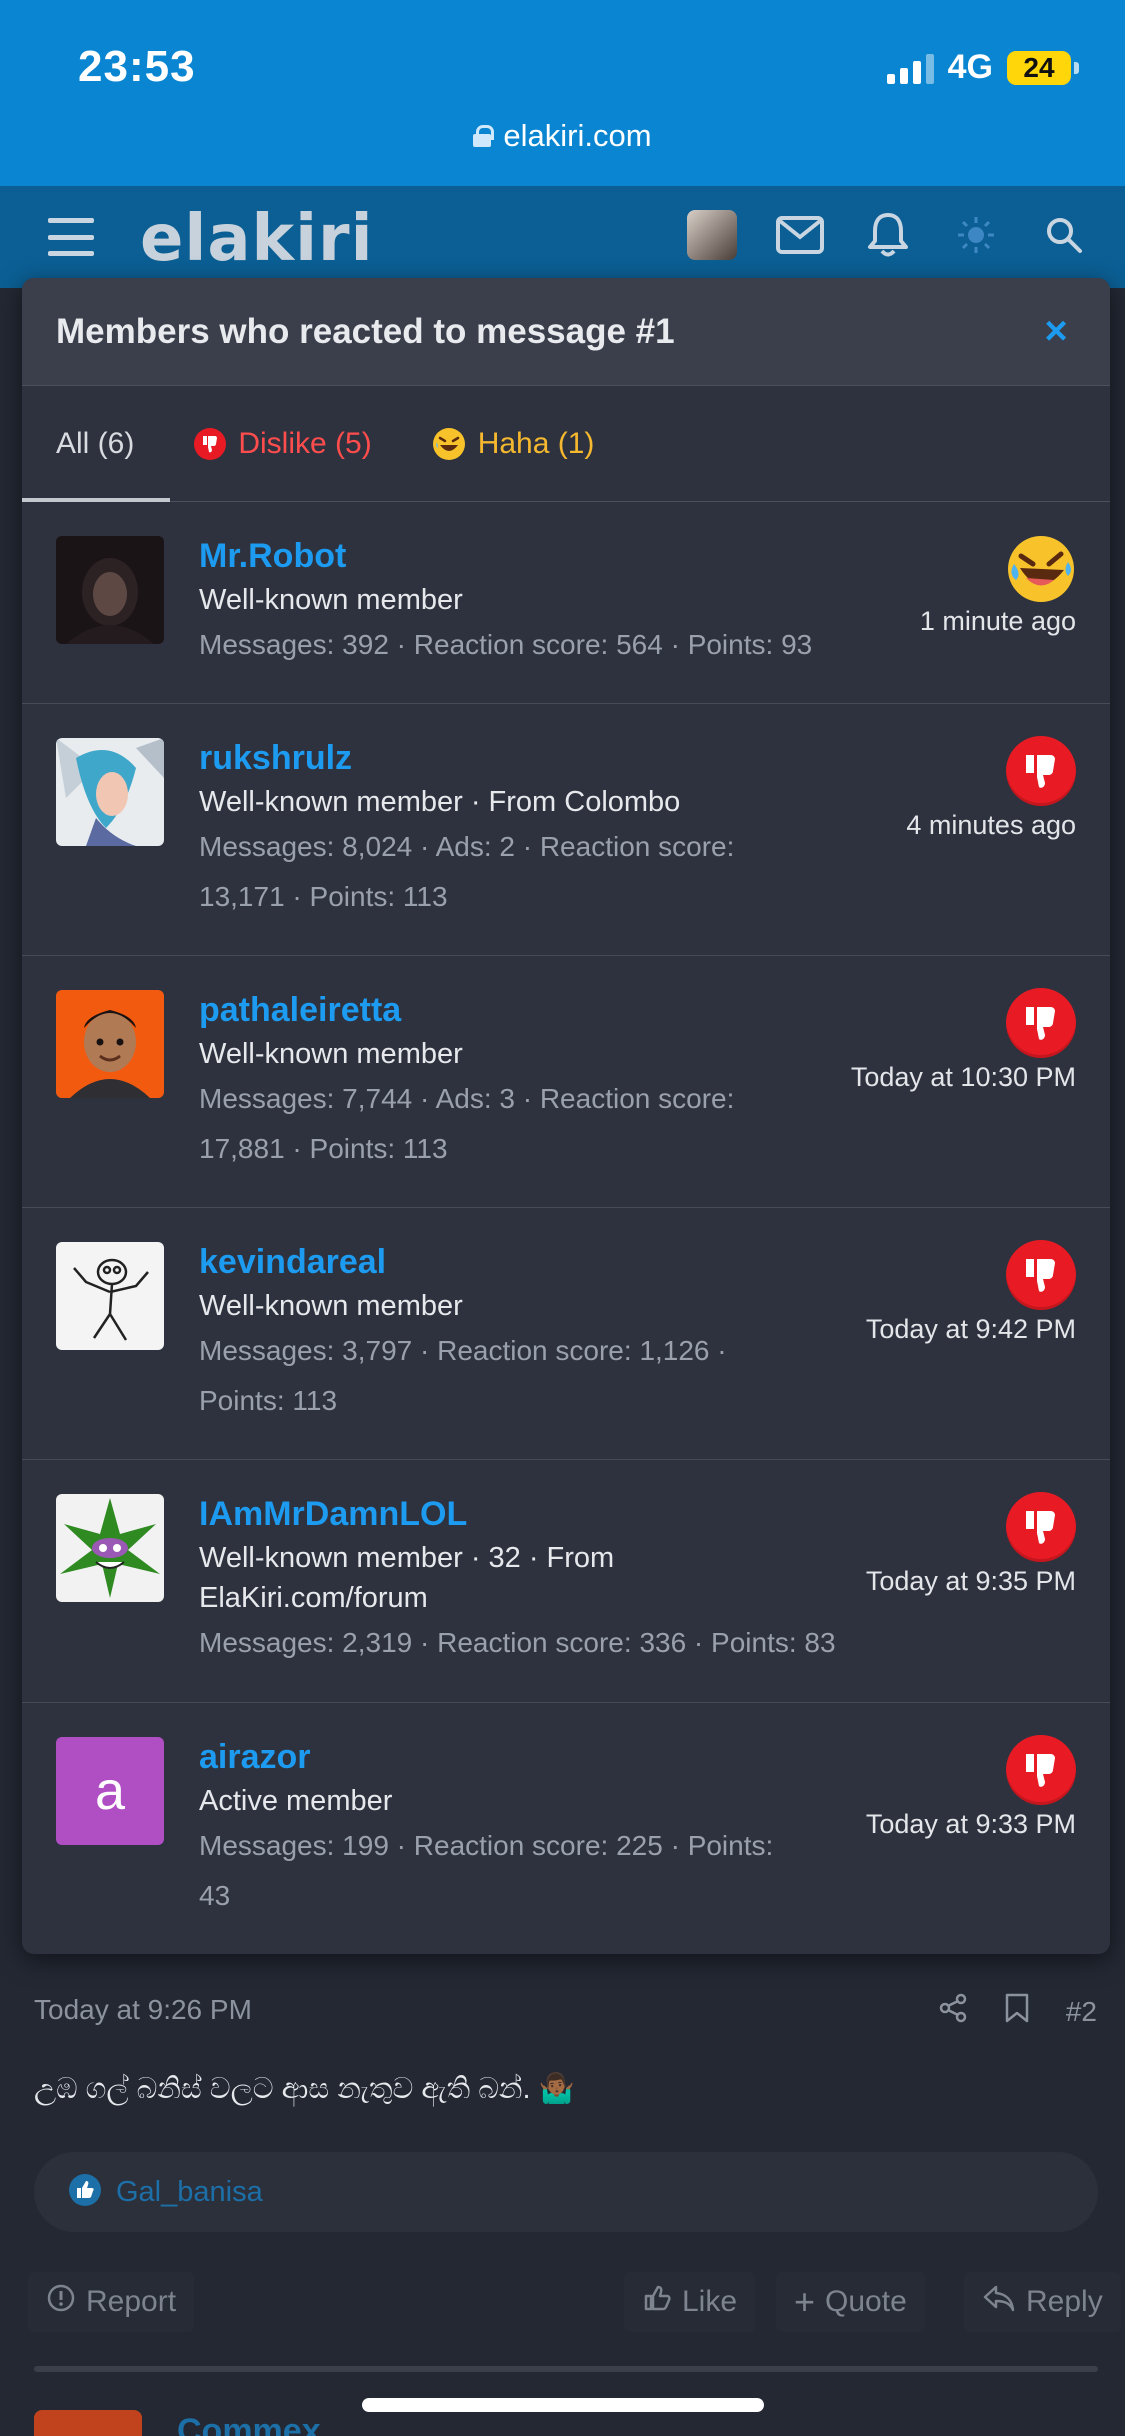  I want to click on cellular-signal-icon, so click(910, 68).